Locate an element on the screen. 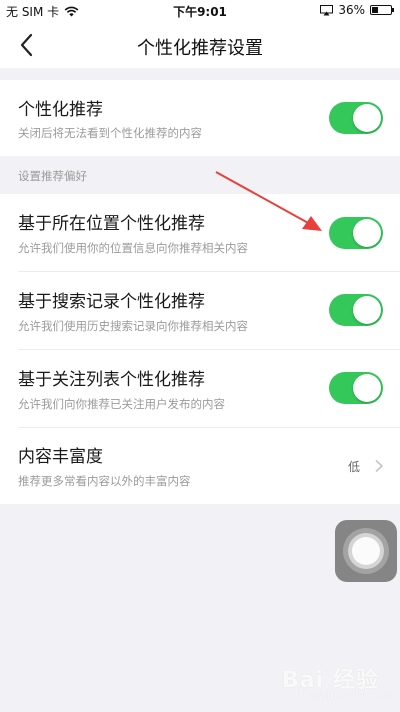 This screenshot has width=400, height=712. battery-icon is located at coordinates (382, 10).